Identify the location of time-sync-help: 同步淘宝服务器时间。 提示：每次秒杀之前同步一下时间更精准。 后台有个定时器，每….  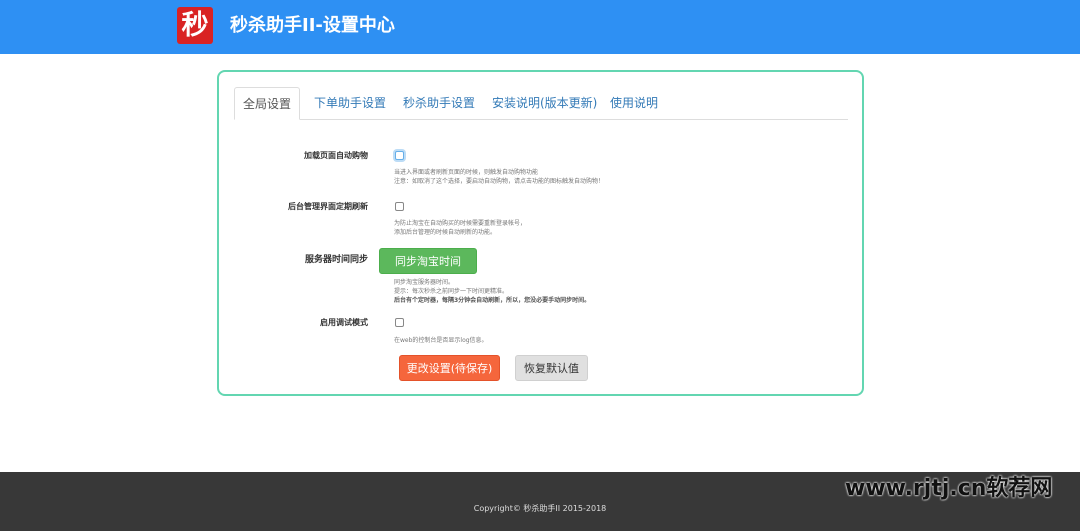
(492, 291).